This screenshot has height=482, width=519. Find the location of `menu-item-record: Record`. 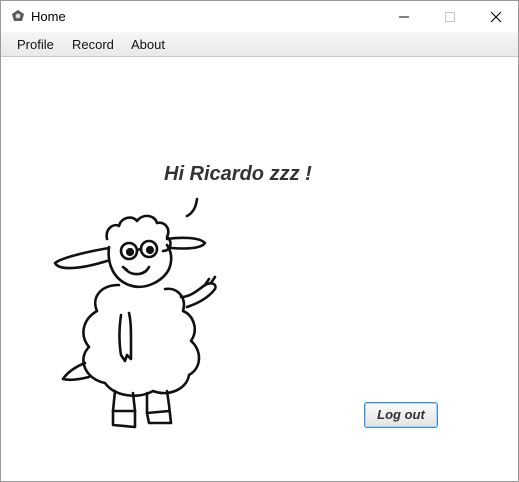

menu-item-record: Record is located at coordinates (93, 44).